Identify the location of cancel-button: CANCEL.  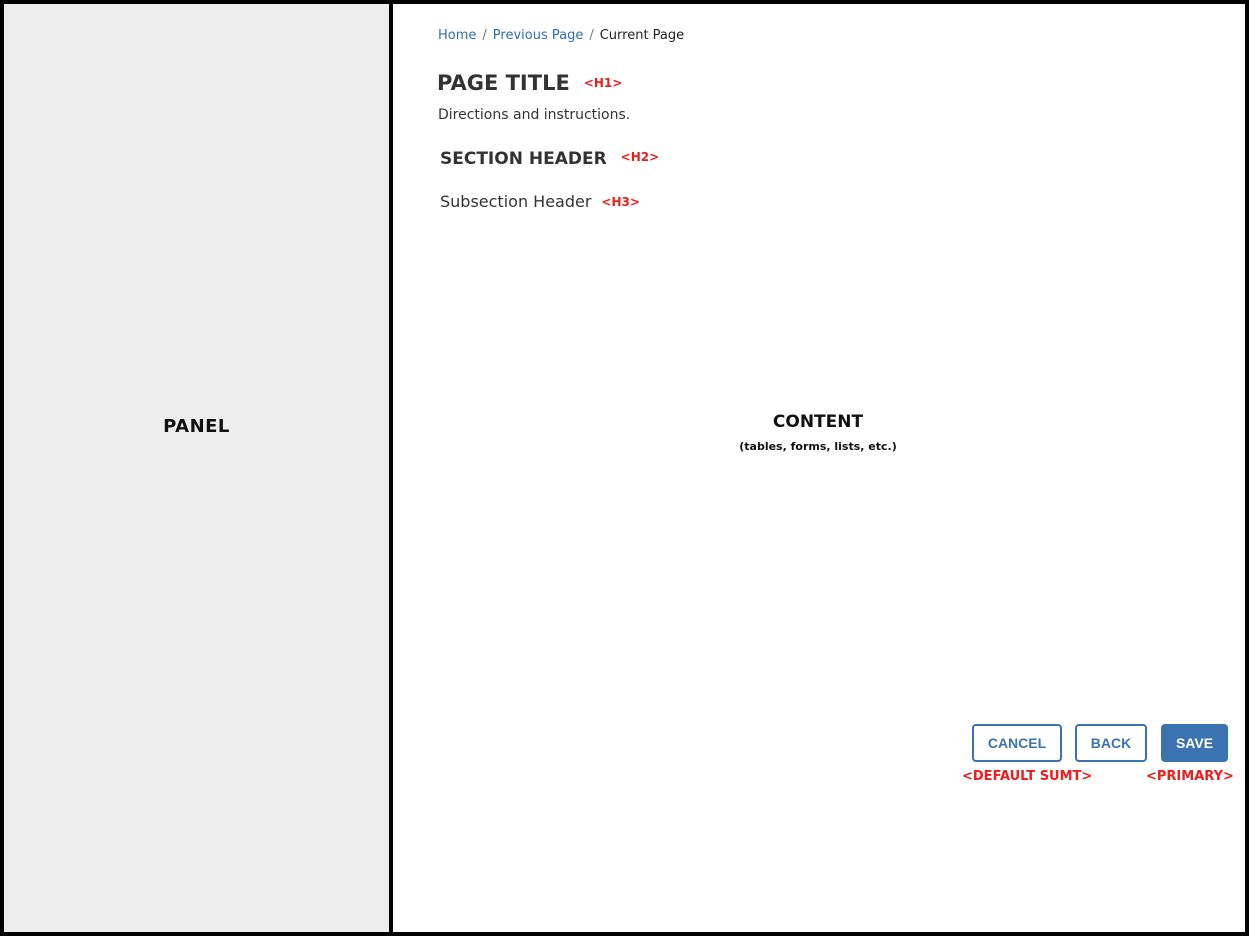
(1017, 743).